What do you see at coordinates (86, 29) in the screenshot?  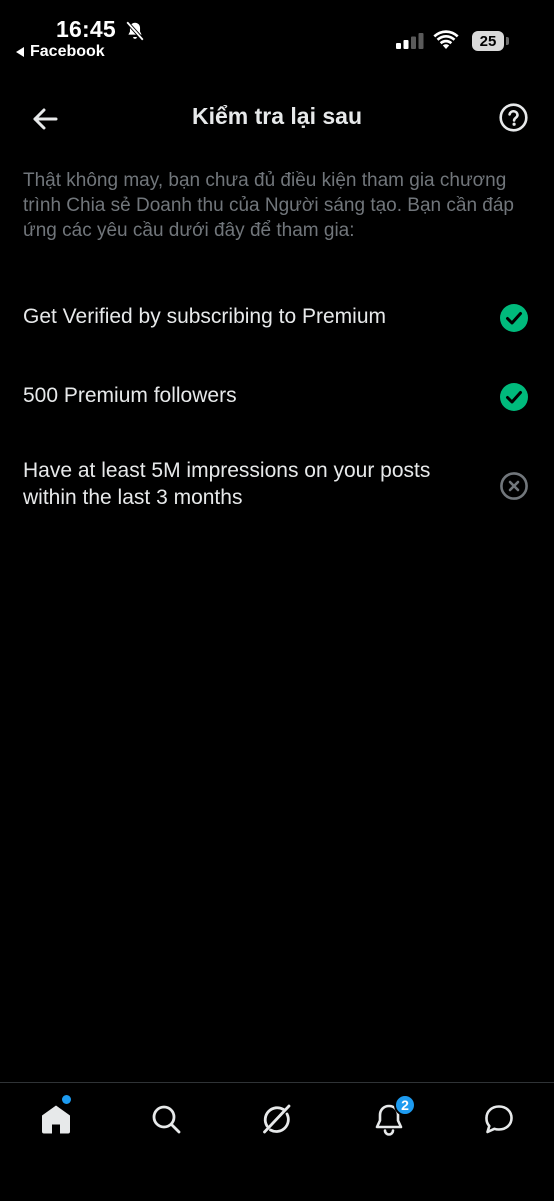 I see `status-time: 16:45` at bounding box center [86, 29].